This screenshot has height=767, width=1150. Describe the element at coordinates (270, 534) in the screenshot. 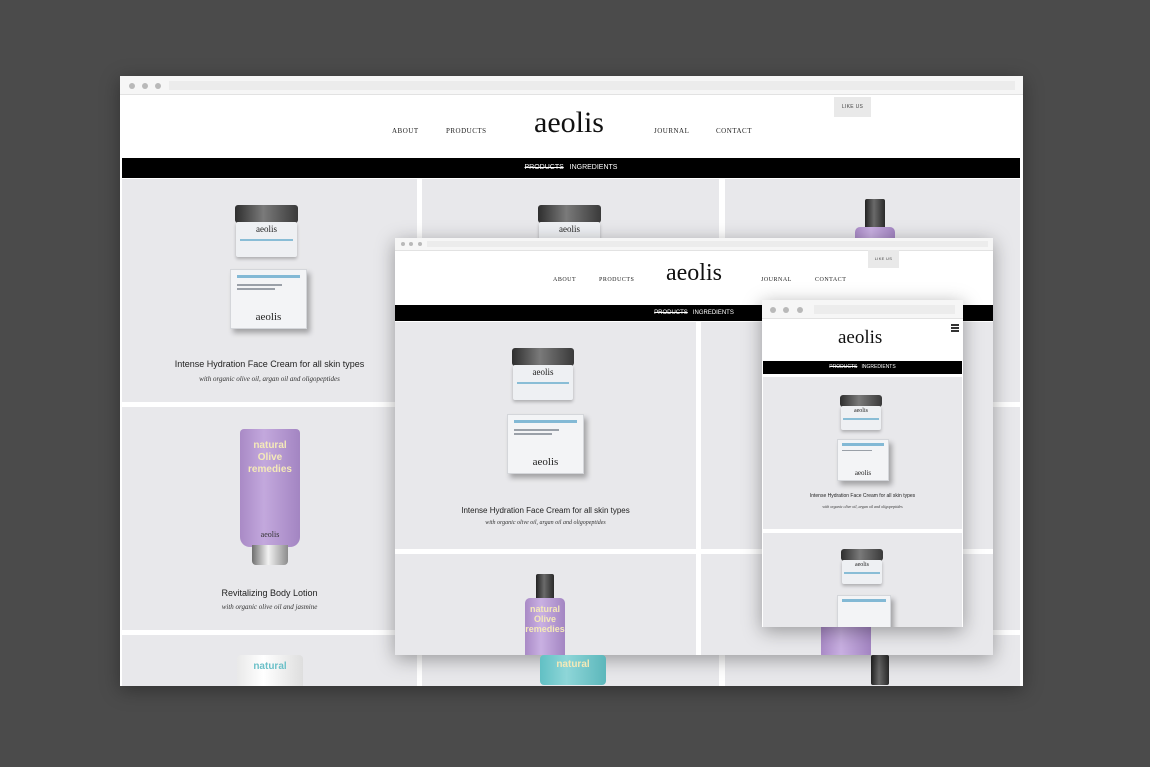

I see `tube-brand: aeolis` at that location.